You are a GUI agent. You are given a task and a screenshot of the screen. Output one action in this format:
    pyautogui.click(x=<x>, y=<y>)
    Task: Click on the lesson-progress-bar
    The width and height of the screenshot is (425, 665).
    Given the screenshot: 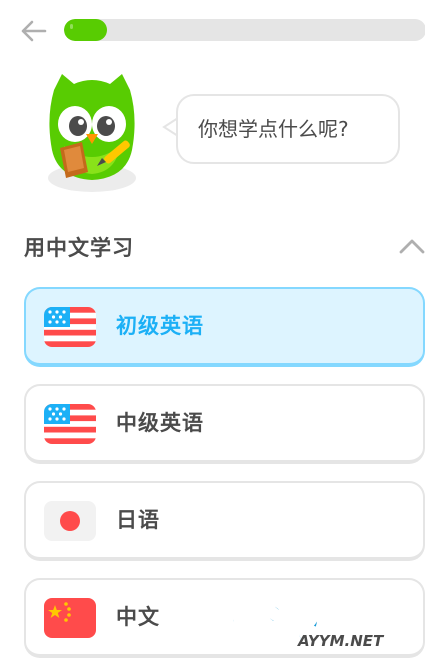 What is the action you would take?
    pyautogui.click(x=244, y=30)
    